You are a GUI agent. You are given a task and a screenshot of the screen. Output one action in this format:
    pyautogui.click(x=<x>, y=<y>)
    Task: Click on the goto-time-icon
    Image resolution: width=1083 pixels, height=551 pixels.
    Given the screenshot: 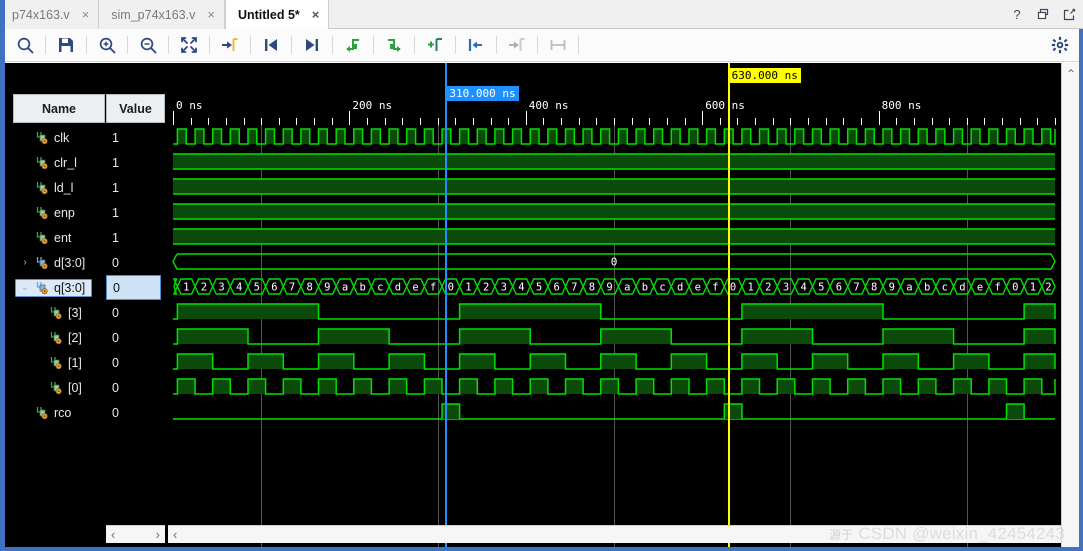 What is the action you would take?
    pyautogui.click(x=517, y=45)
    